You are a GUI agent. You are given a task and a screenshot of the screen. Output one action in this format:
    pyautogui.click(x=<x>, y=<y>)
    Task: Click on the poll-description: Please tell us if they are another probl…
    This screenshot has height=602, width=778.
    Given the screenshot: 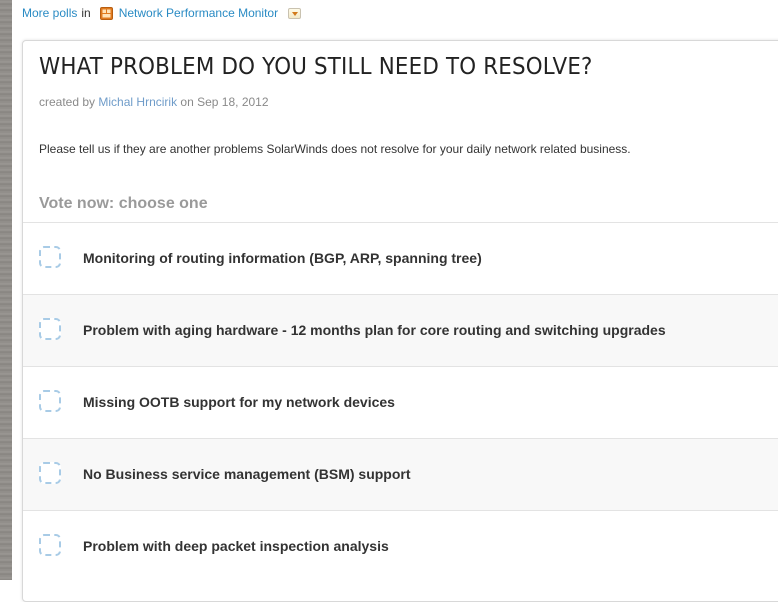 What is the action you would take?
    pyautogui.click(x=335, y=149)
    